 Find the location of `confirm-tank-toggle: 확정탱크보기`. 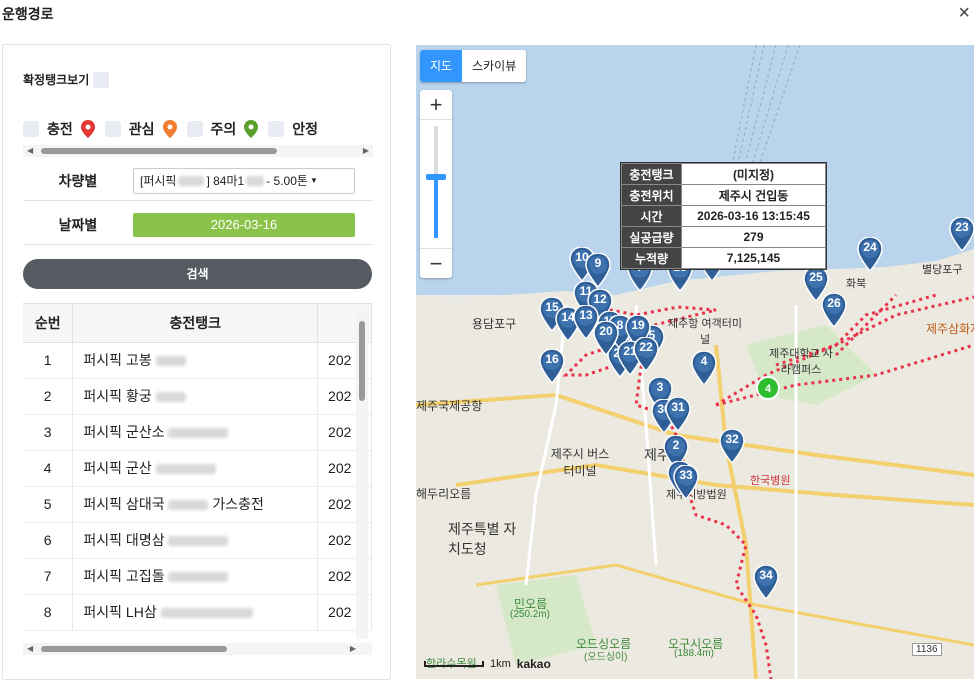

confirm-tank-toggle: 확정탱크보기 is located at coordinates (66, 79).